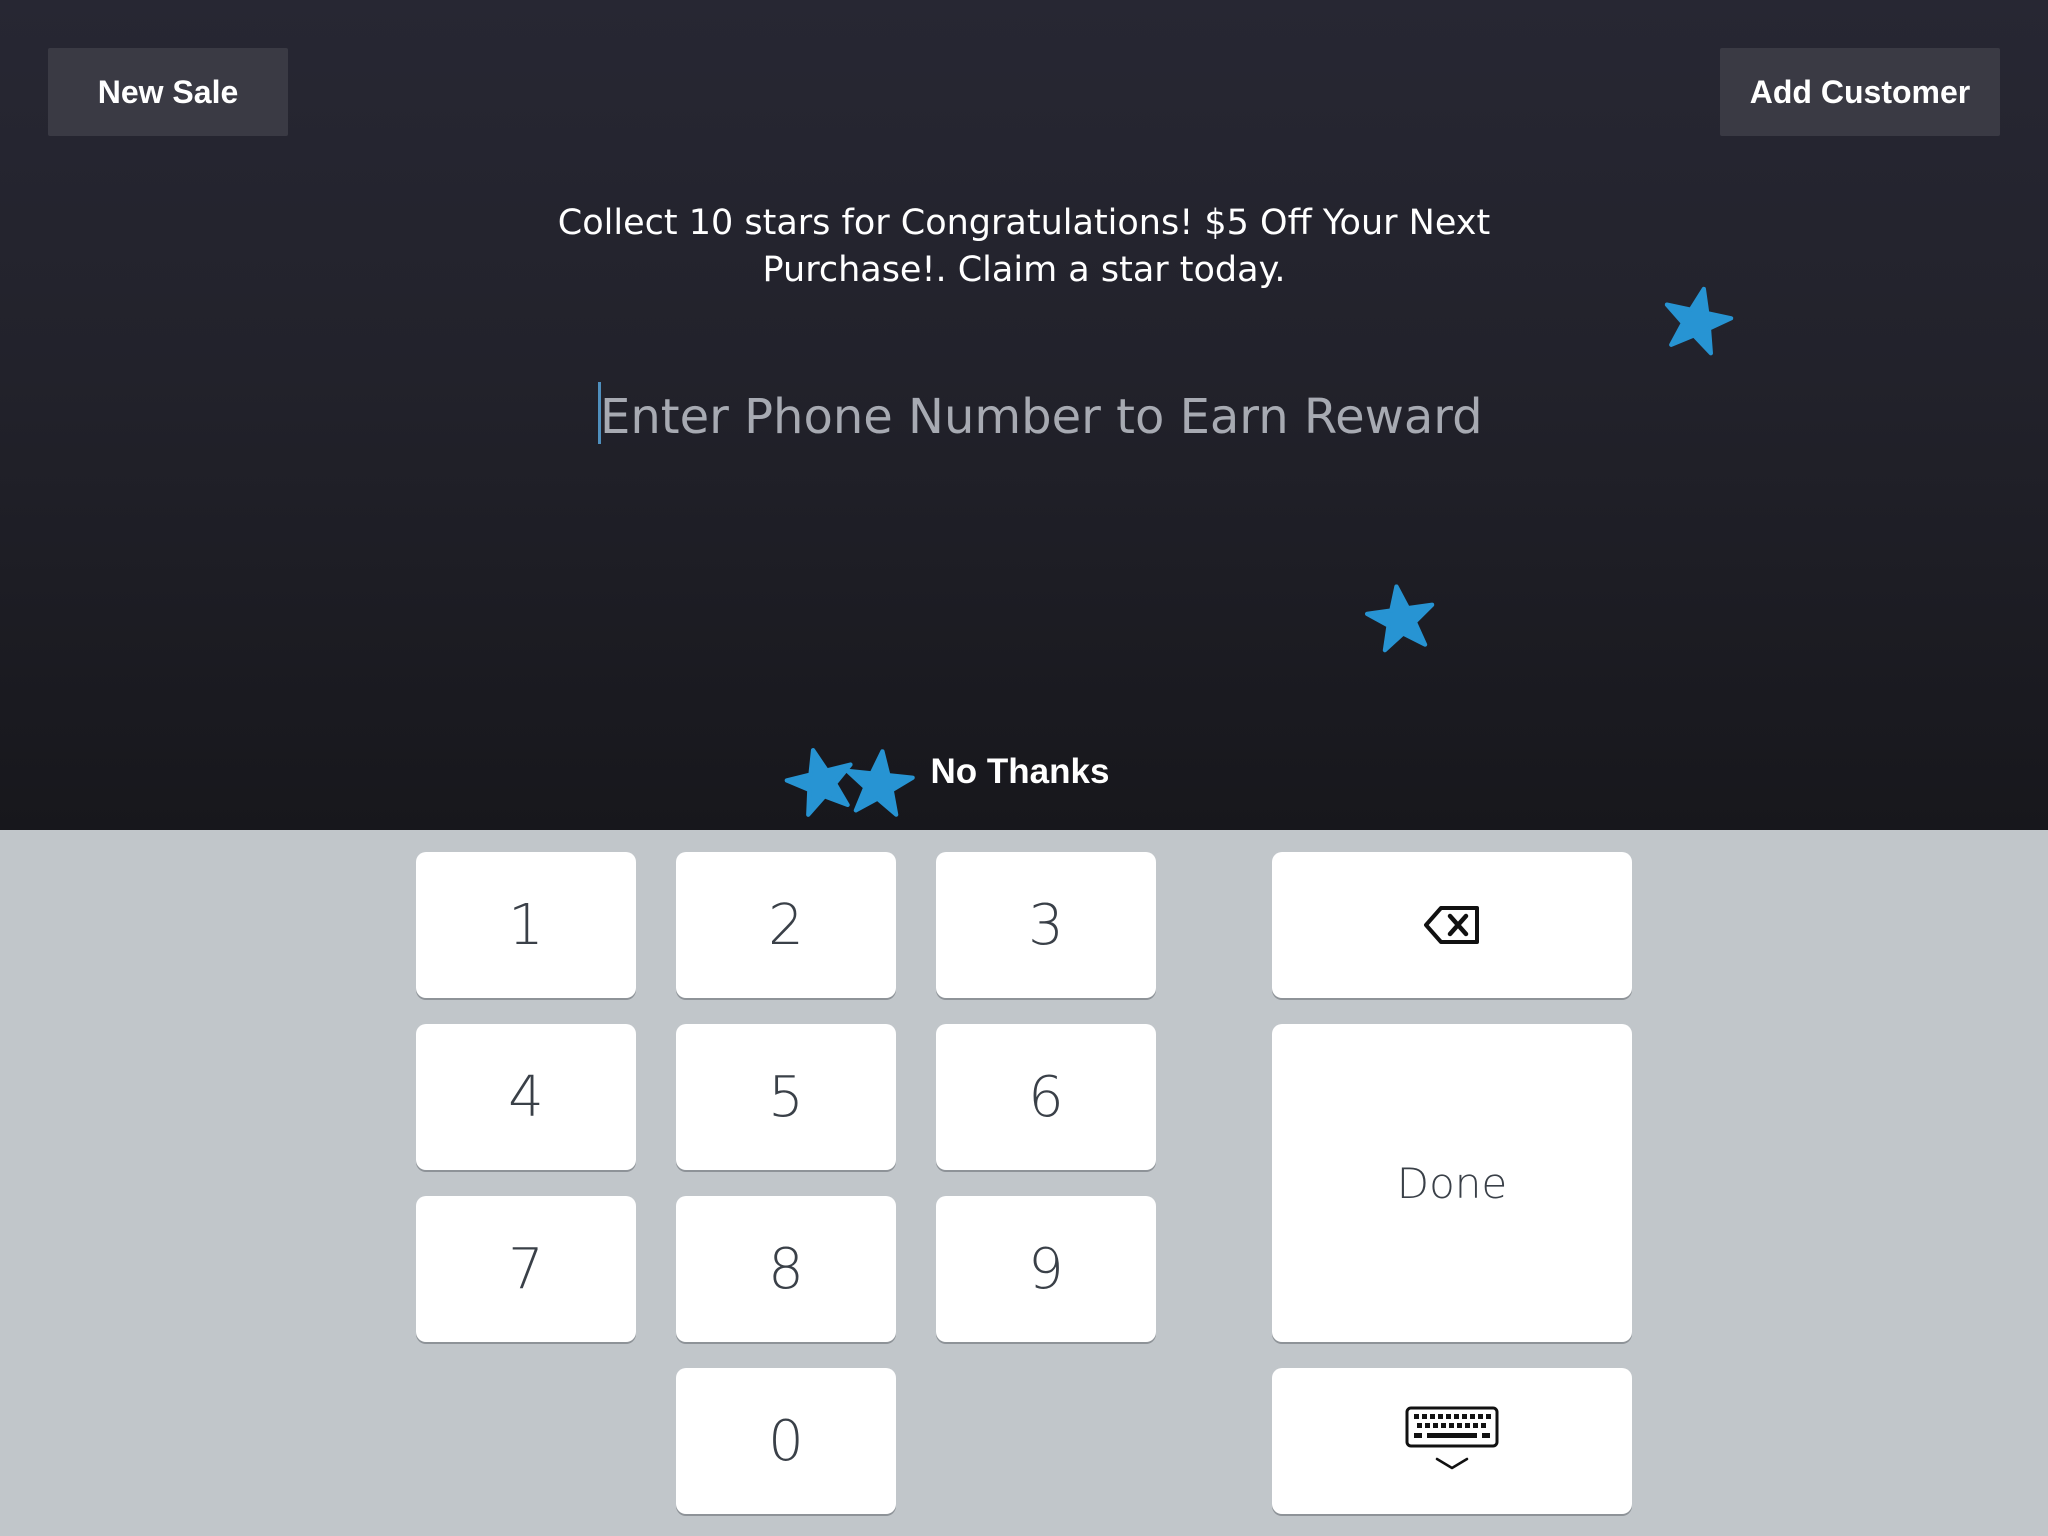  What do you see at coordinates (1860, 92) in the screenshot?
I see `add-customer-button: Add Customer` at bounding box center [1860, 92].